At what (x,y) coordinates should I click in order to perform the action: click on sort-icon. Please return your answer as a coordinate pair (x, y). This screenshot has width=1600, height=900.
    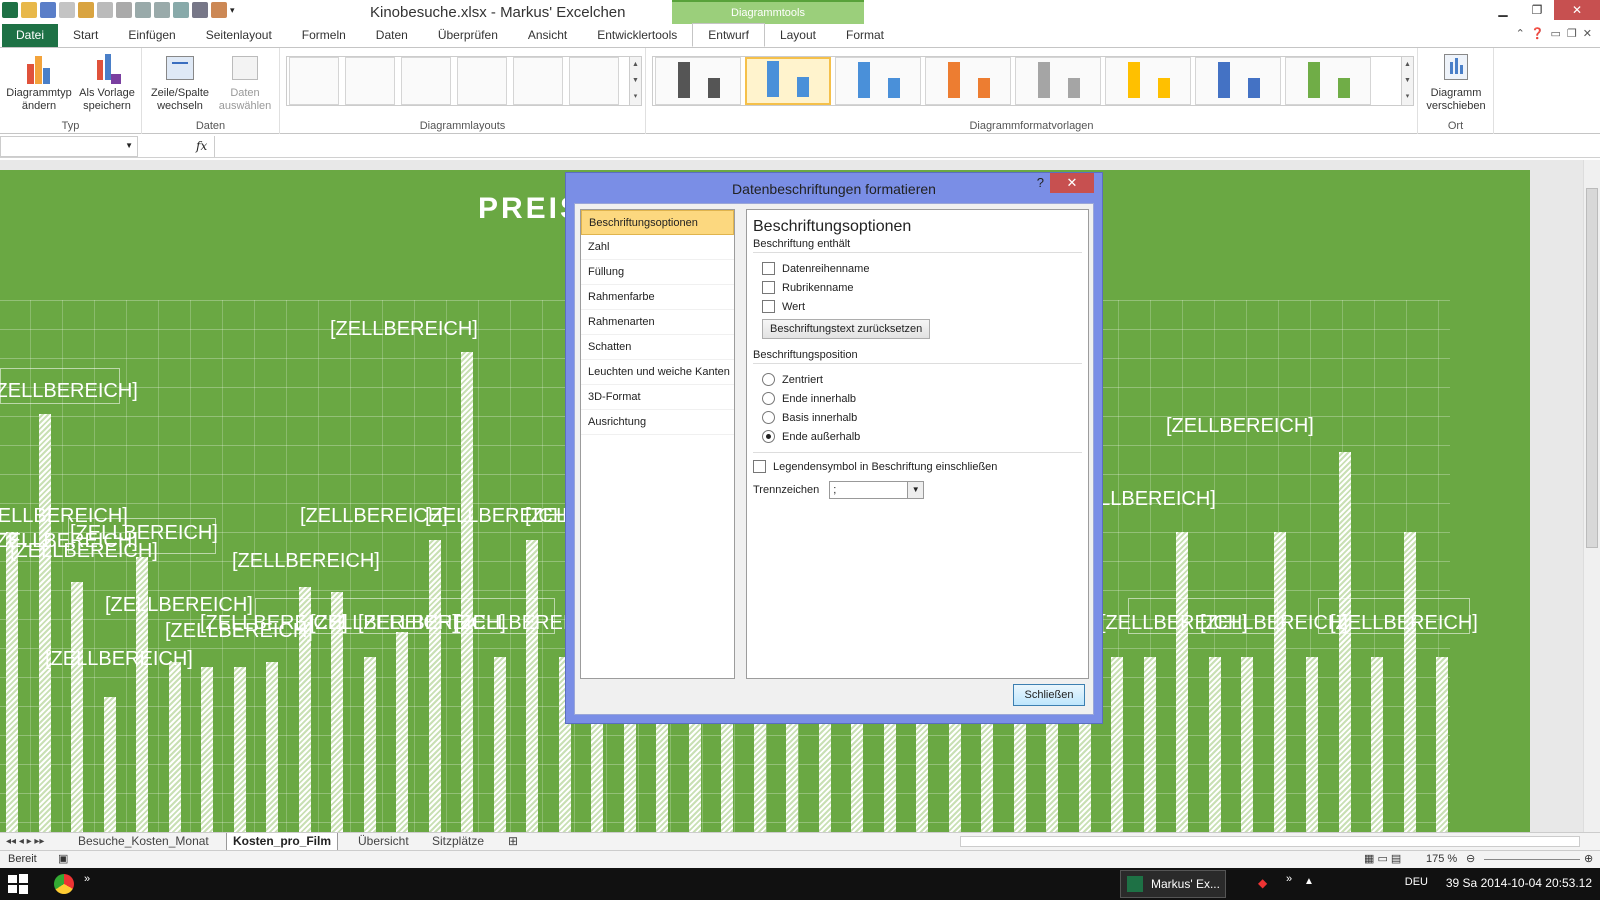
    Looking at the image, I should click on (181, 10).